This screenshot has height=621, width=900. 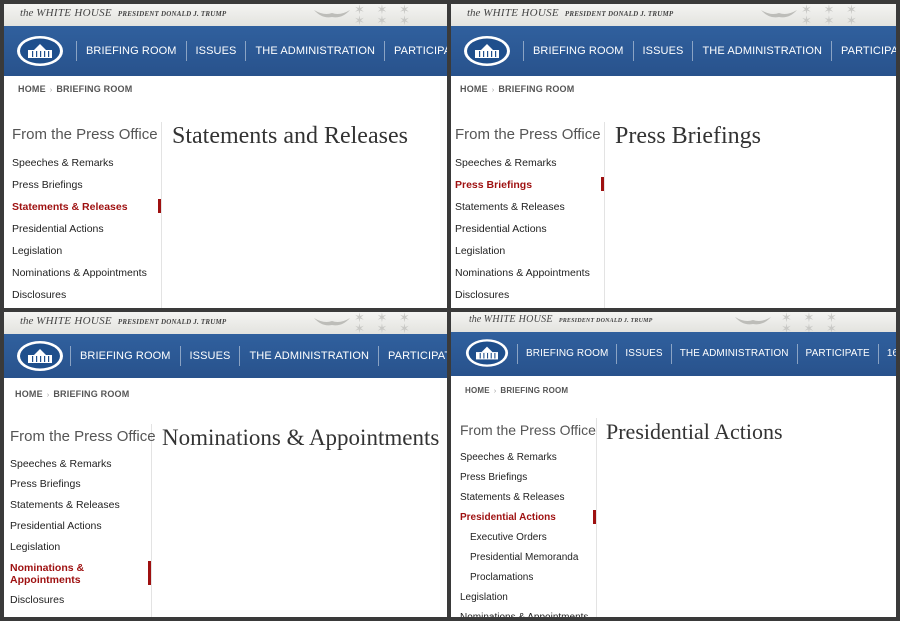 What do you see at coordinates (886, 354) in the screenshot?
I see `nav-1600-penn: 1600 PENN` at bounding box center [886, 354].